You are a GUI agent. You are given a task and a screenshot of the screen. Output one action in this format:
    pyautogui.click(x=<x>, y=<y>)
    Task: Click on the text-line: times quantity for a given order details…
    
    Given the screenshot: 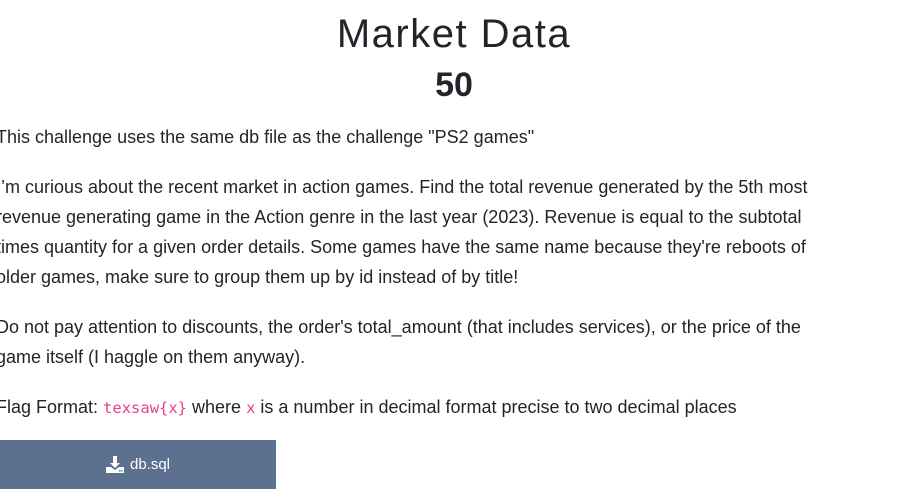 What is the action you would take?
    pyautogui.click(x=403, y=247)
    